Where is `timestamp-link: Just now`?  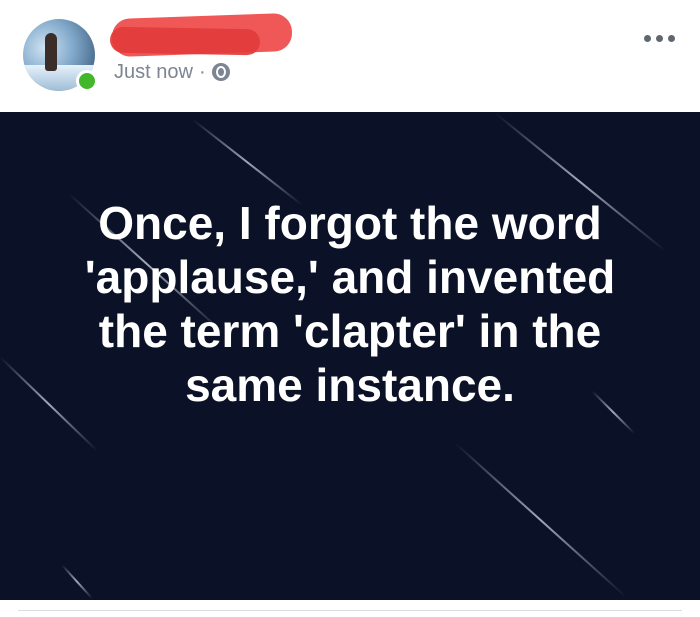 timestamp-link: Just now is located at coordinates (153, 72).